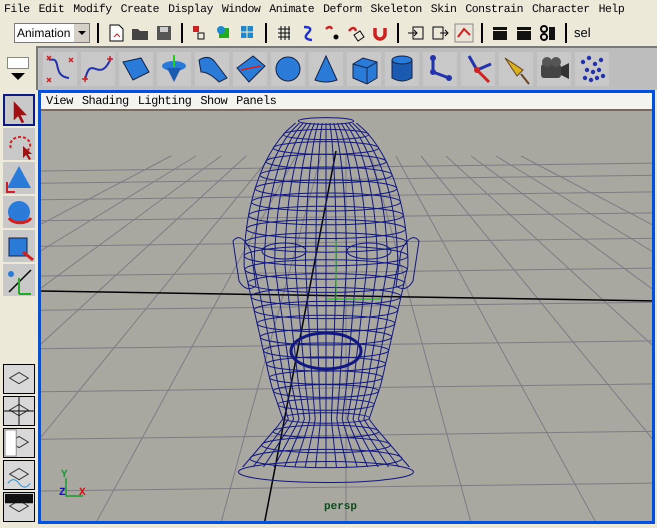 Image resolution: width=657 pixels, height=528 pixels. Describe the element at coordinates (165, 101) in the screenshot. I see `panel-menu-item: Lighting` at that location.